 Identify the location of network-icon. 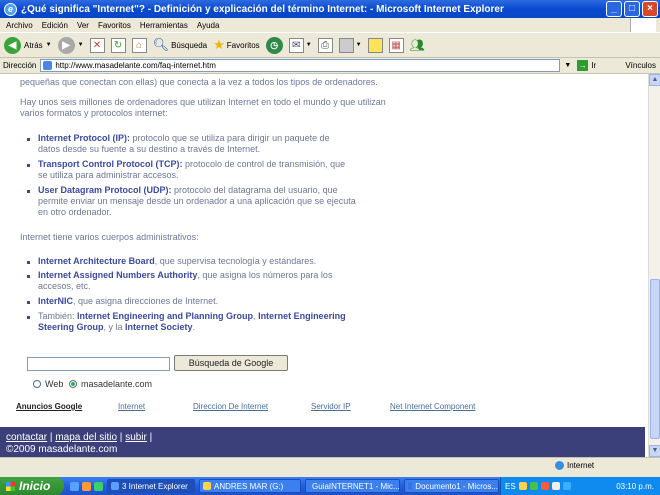
(522, 486).